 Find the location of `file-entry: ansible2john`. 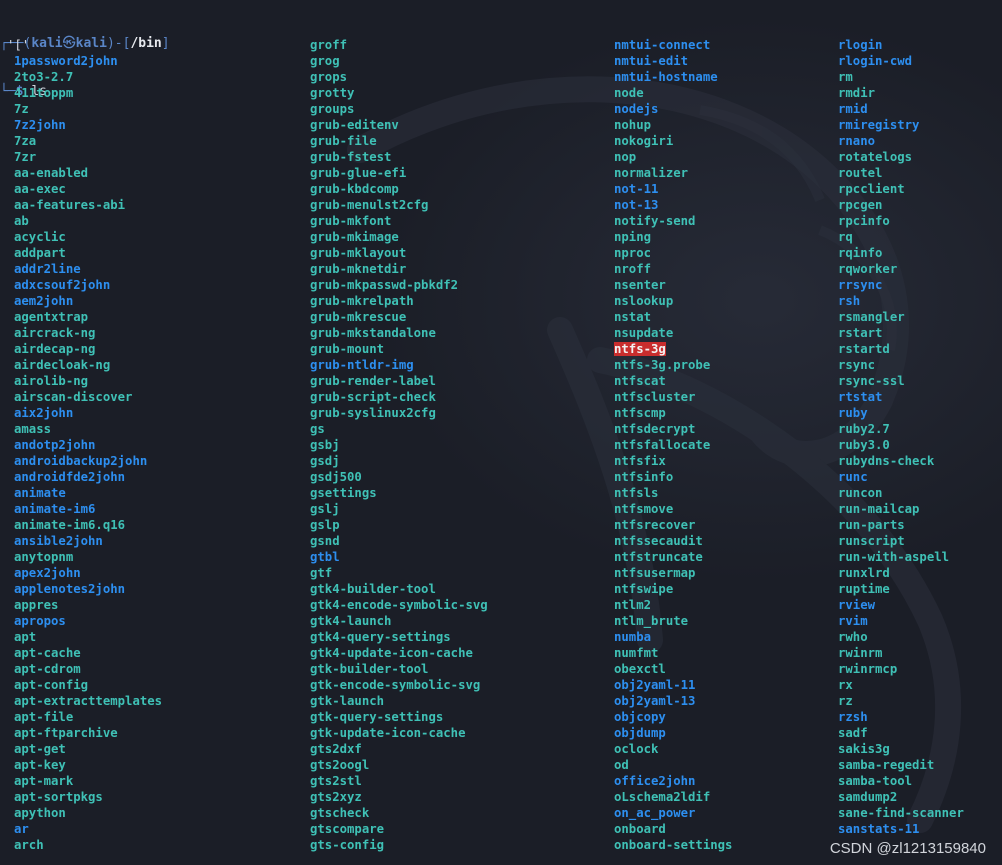

file-entry: ansible2john is located at coordinates (58, 541).